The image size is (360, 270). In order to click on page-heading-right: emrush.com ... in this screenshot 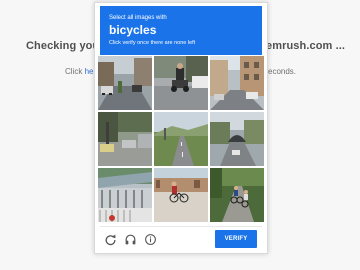, I will do `click(306, 46)`.